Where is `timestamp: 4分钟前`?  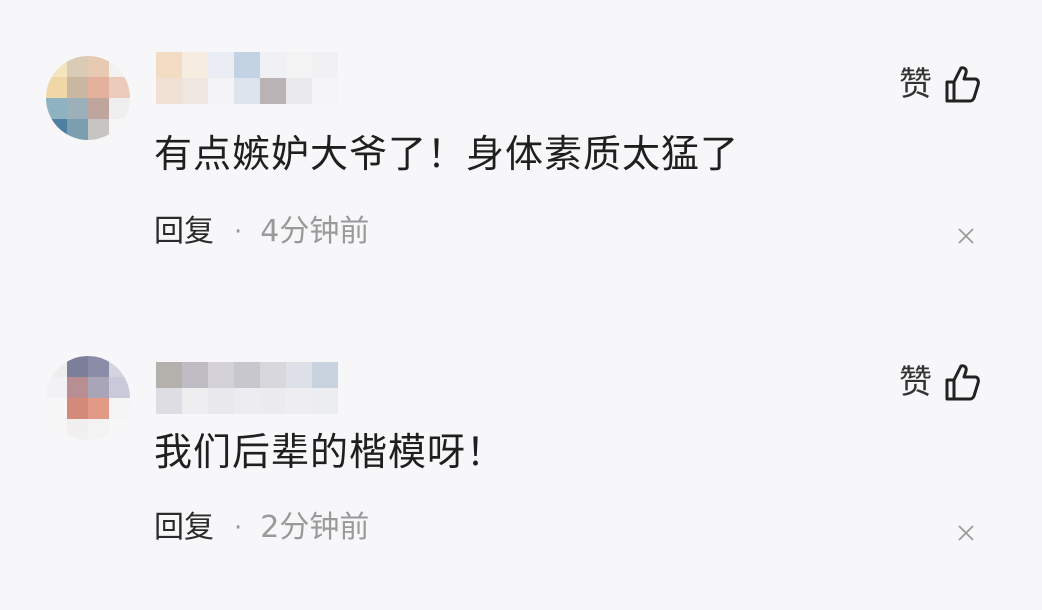 timestamp: 4分钟前 is located at coordinates (315, 231).